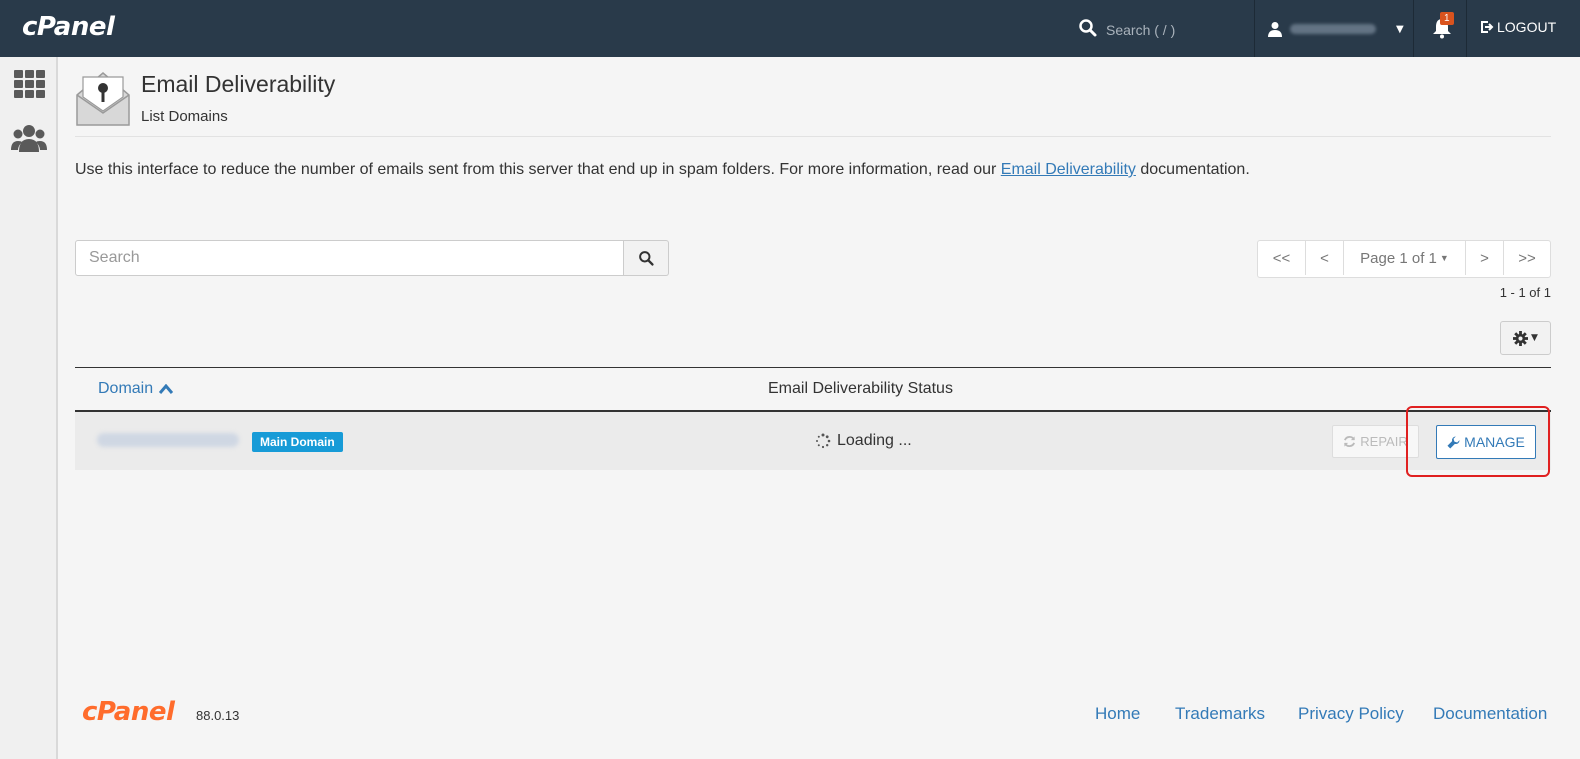  What do you see at coordinates (29, 408) in the screenshot?
I see `sidebar` at bounding box center [29, 408].